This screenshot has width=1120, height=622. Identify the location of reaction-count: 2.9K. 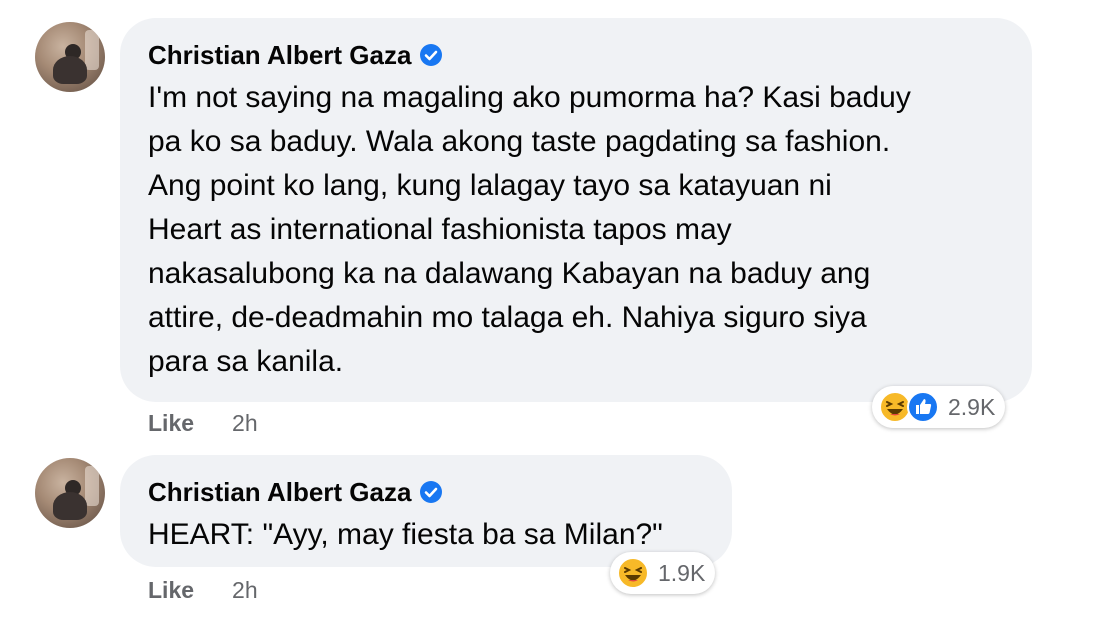
(972, 406).